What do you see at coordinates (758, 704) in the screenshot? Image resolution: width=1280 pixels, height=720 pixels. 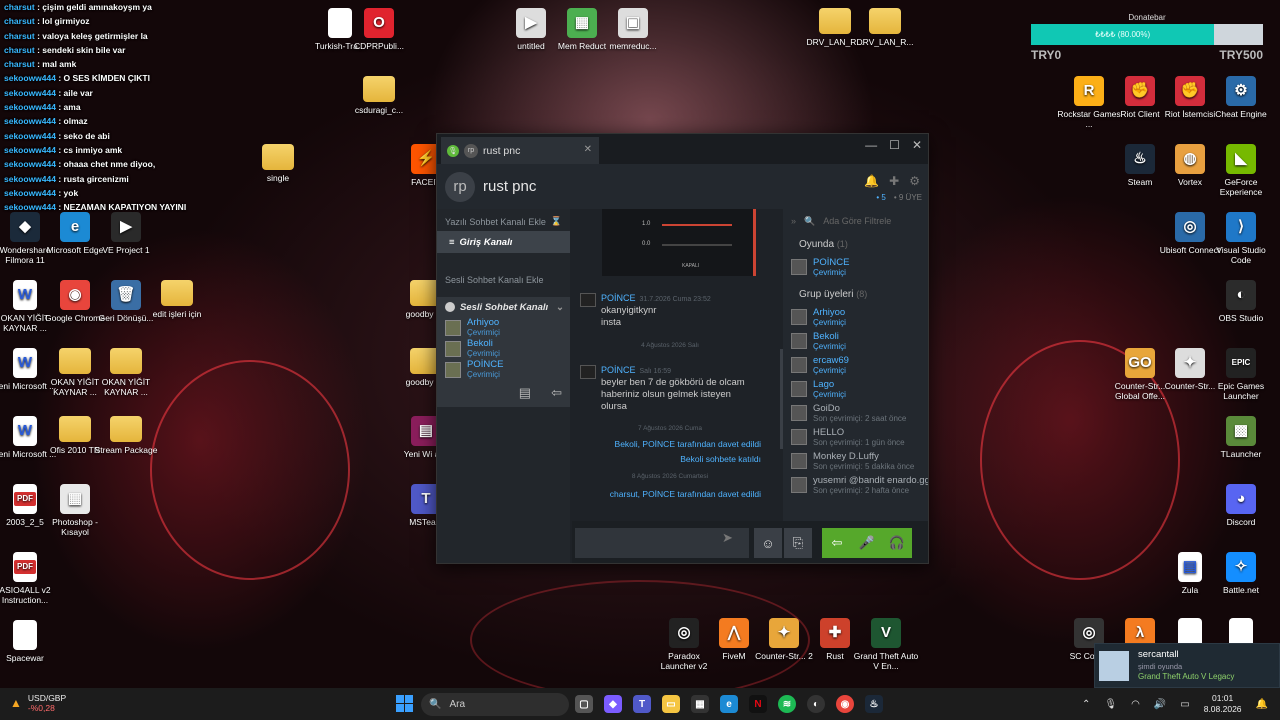 I see `netflix-icon: N` at bounding box center [758, 704].